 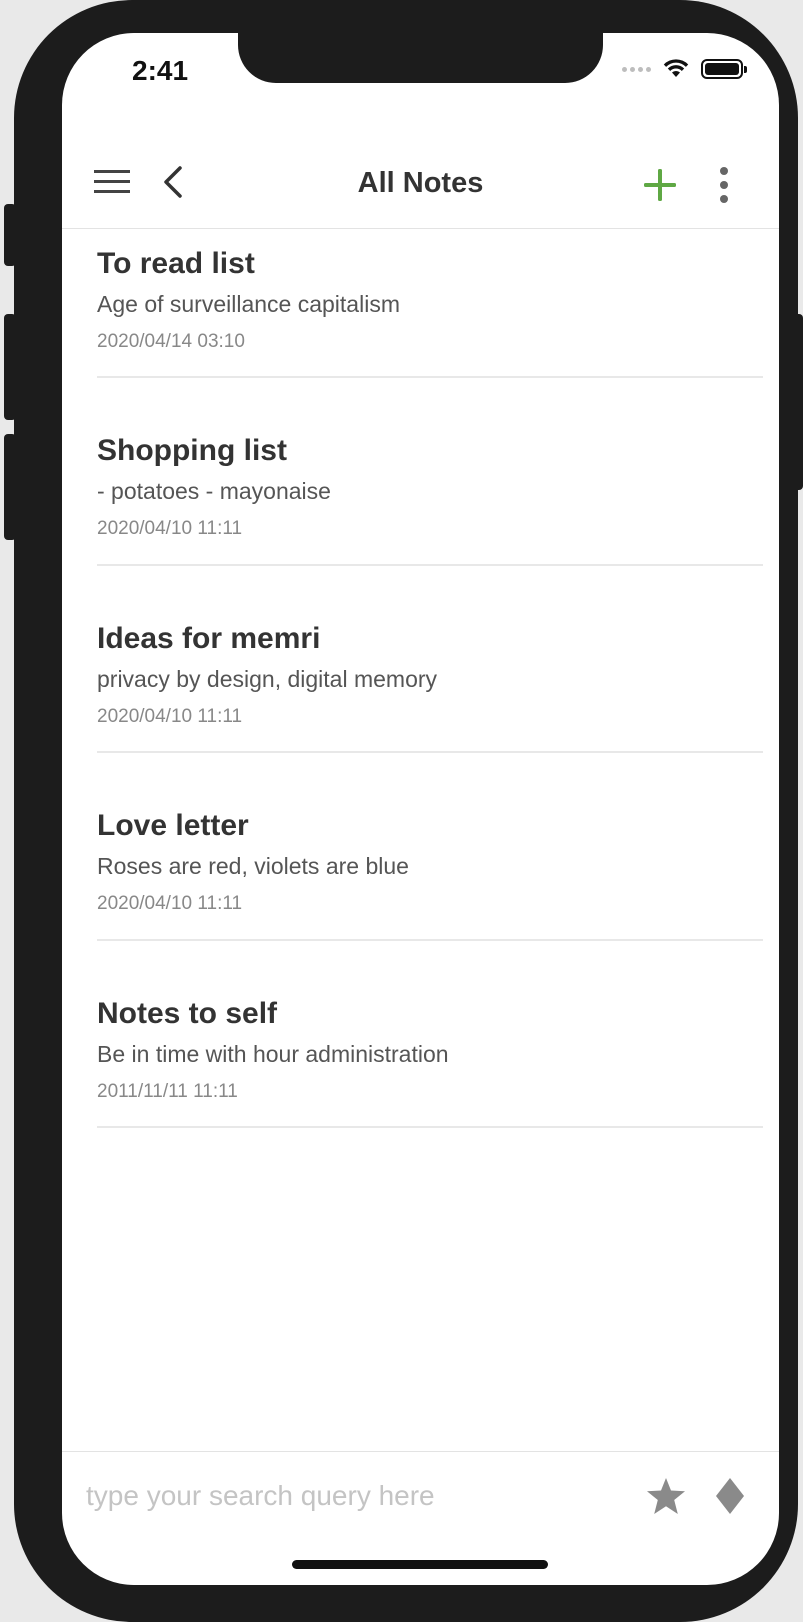 I want to click on navigation-bar: All Notes, so click(x=420, y=181).